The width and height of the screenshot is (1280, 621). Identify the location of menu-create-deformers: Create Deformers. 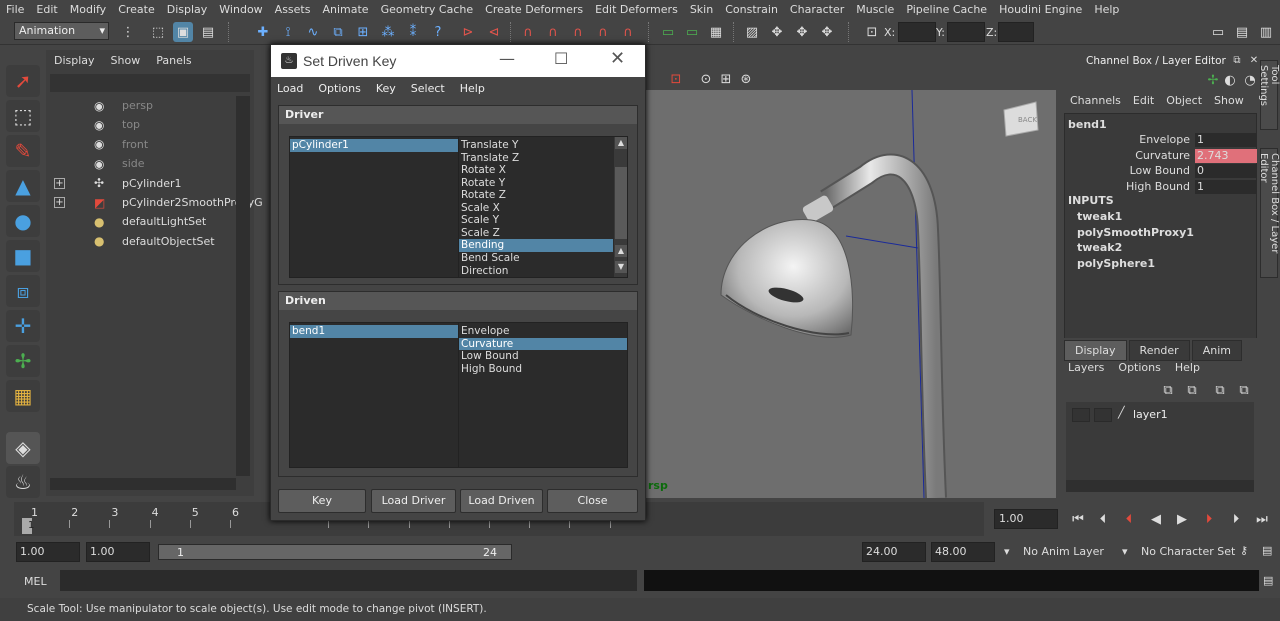
(534, 9).